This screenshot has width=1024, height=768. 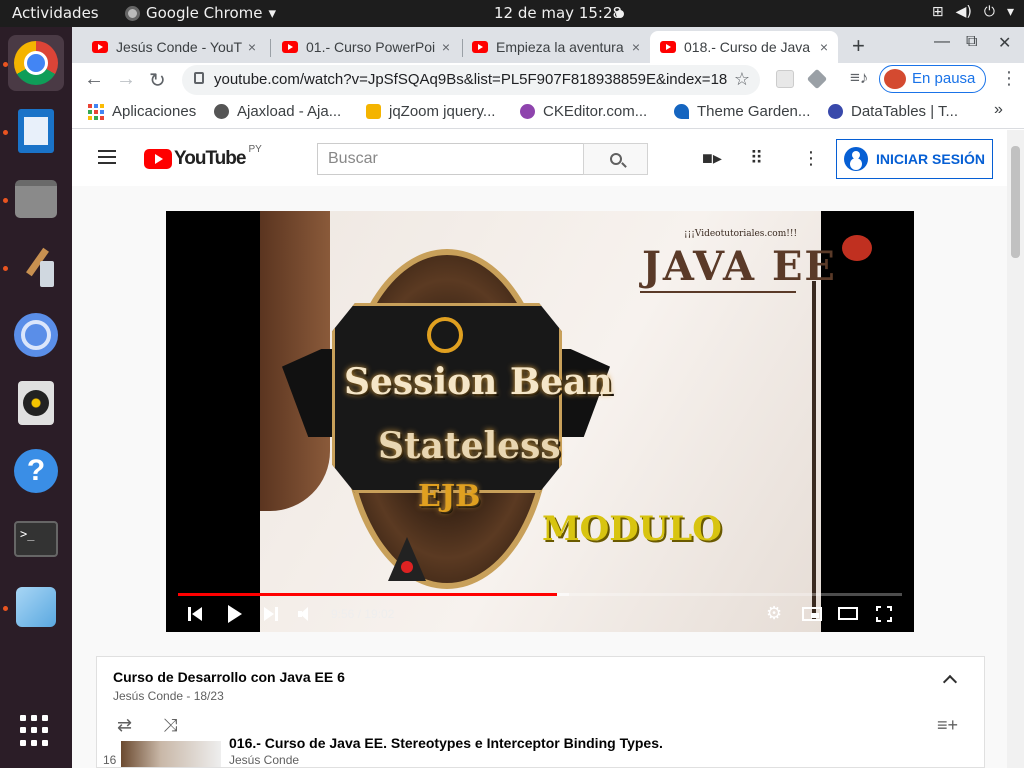 I want to click on dock-paint, so click(x=36, y=267).